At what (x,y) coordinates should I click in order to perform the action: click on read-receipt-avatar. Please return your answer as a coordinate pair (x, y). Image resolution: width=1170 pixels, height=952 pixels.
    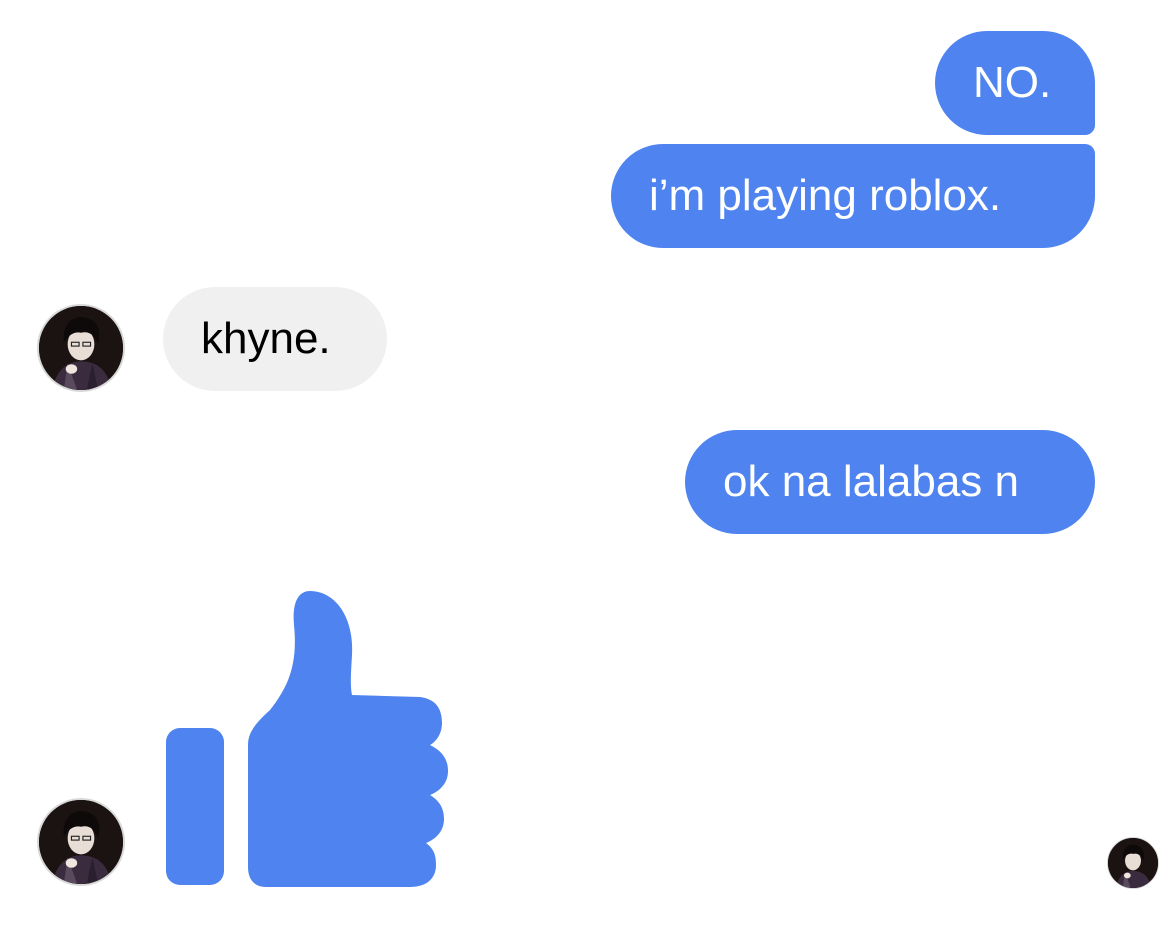
    Looking at the image, I should click on (1133, 863).